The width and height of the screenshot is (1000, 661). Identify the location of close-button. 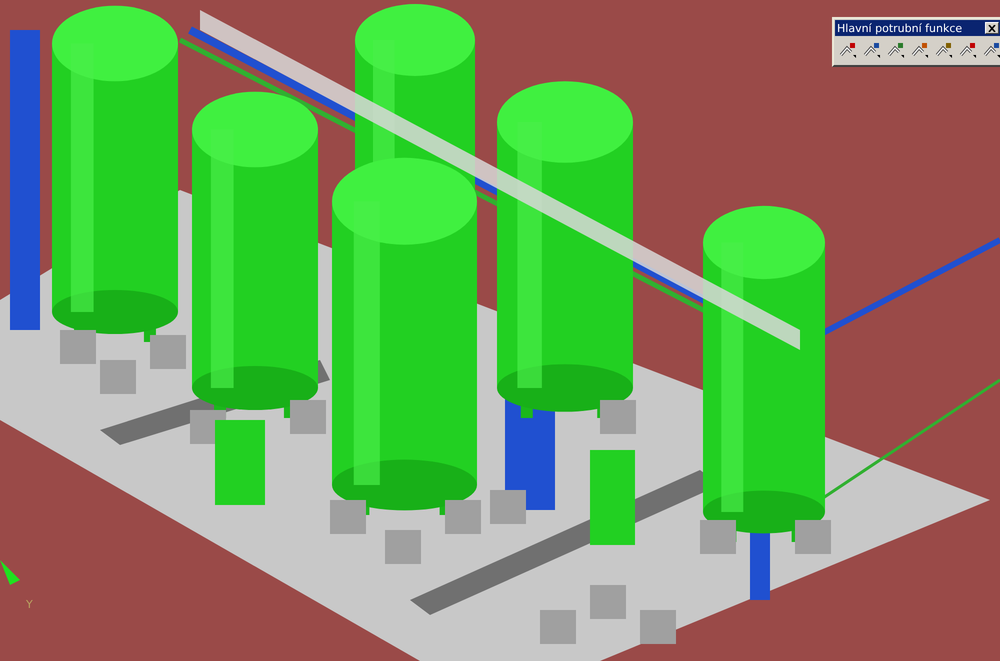
(992, 28).